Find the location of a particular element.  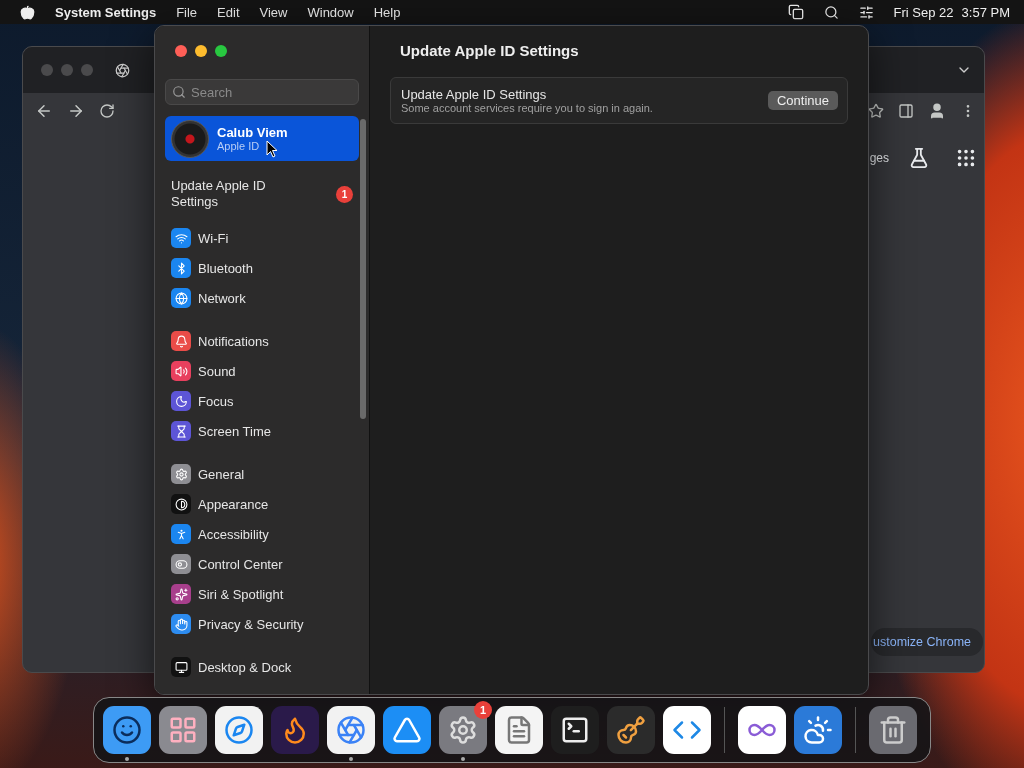

back-icon is located at coordinates (44, 111).